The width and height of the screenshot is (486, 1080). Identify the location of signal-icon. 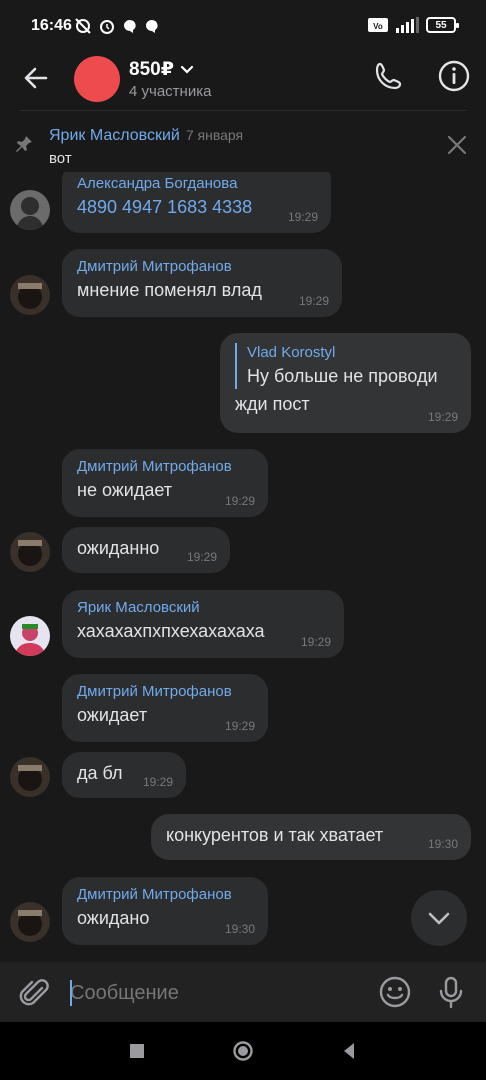
(407, 25).